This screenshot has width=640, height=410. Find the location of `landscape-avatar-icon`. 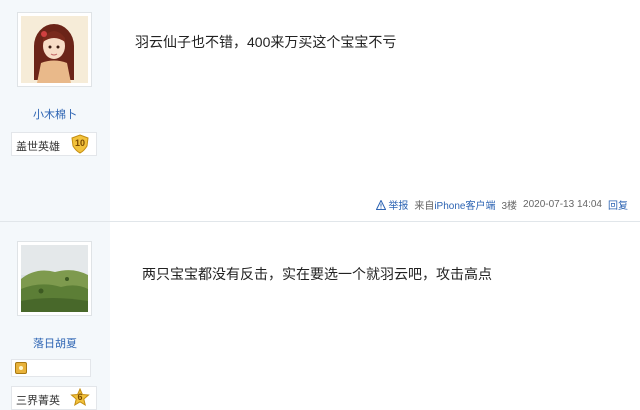

landscape-avatar-icon is located at coordinates (54, 278).